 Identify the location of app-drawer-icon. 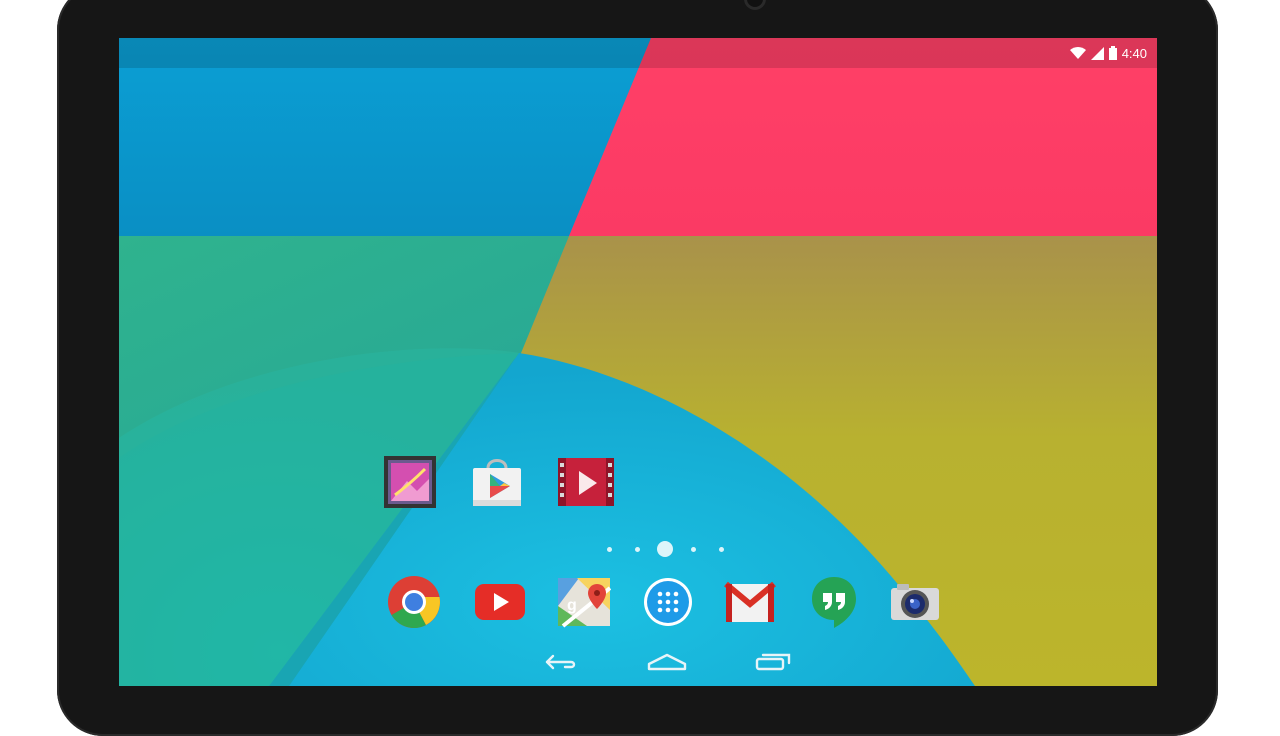
(668, 602).